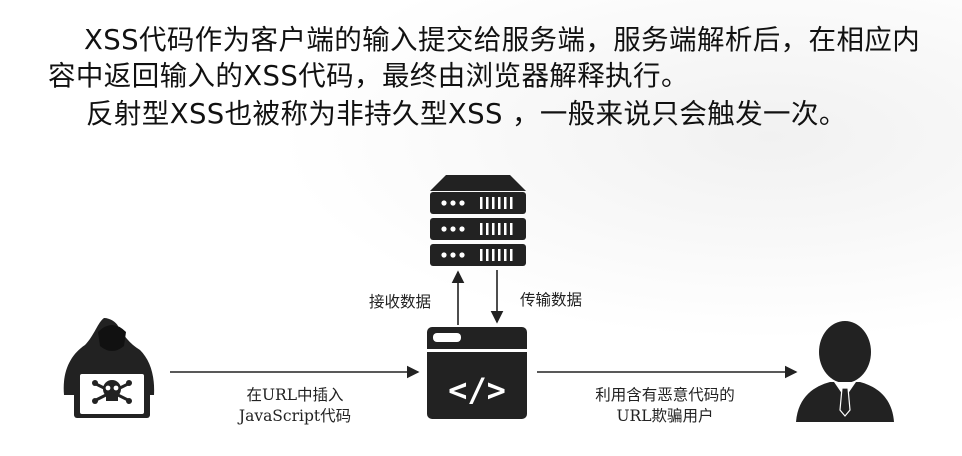  I want to click on user-icon, so click(845, 371).